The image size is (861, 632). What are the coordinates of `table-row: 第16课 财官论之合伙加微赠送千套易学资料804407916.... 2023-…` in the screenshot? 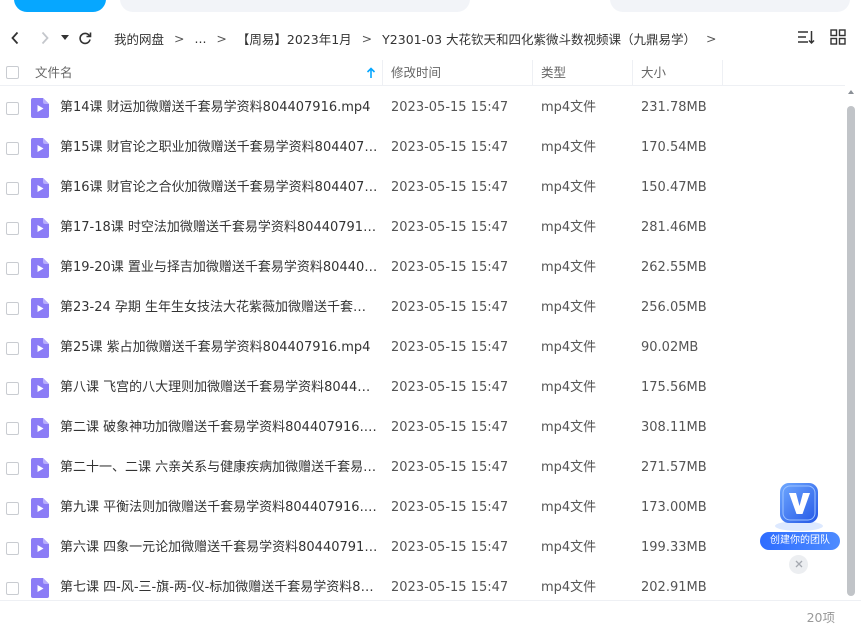 It's located at (422, 188).